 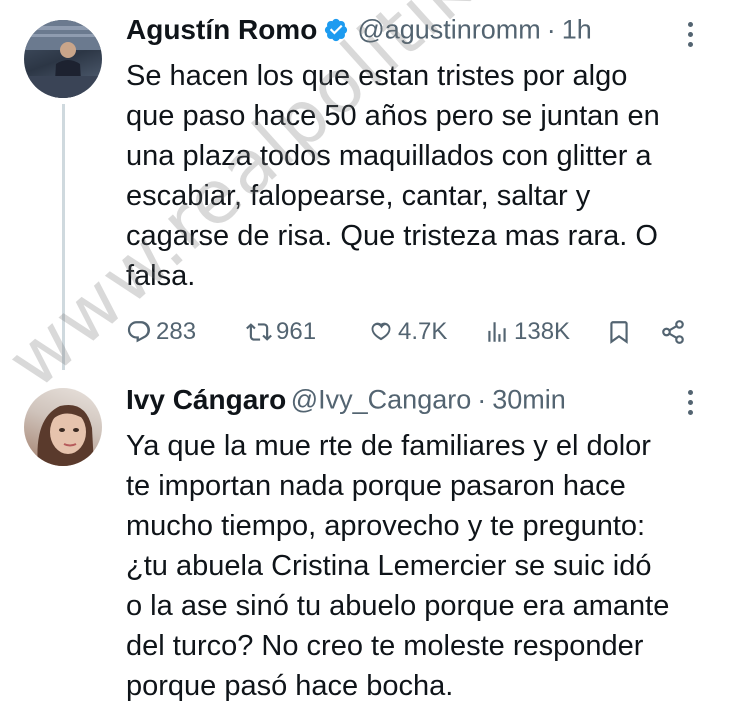 I want to click on reply-button: 283, so click(x=161, y=332).